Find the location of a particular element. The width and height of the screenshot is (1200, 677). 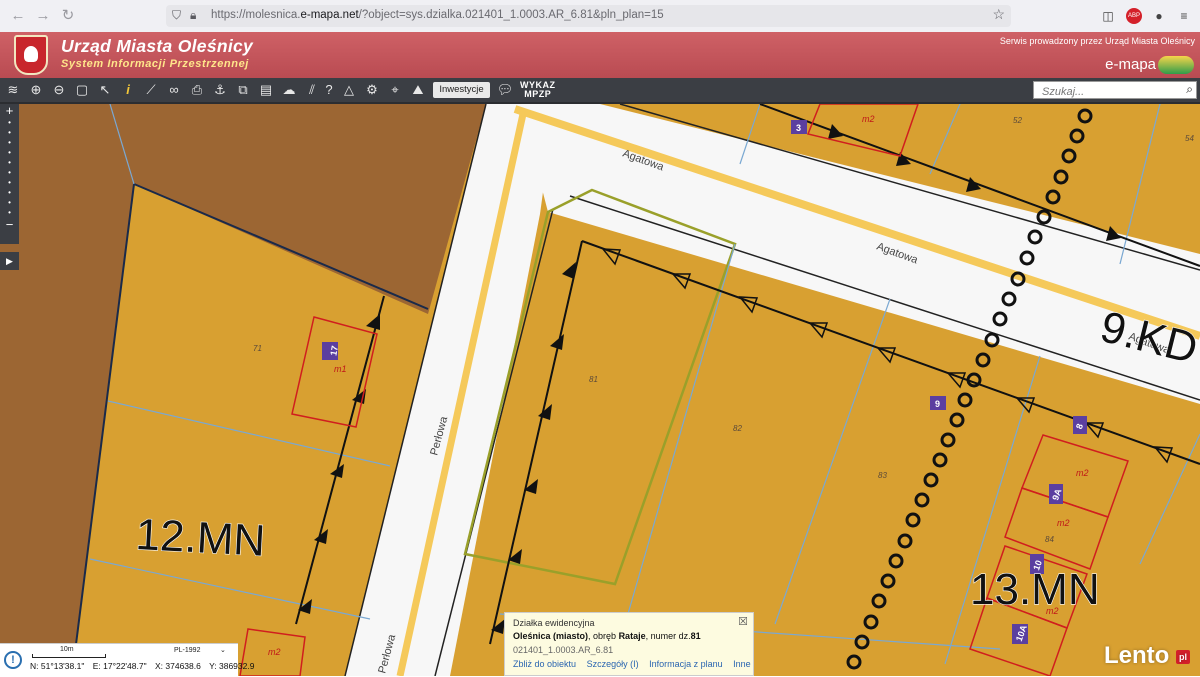

coord-y: Y: 386932.9 is located at coordinates (232, 666).